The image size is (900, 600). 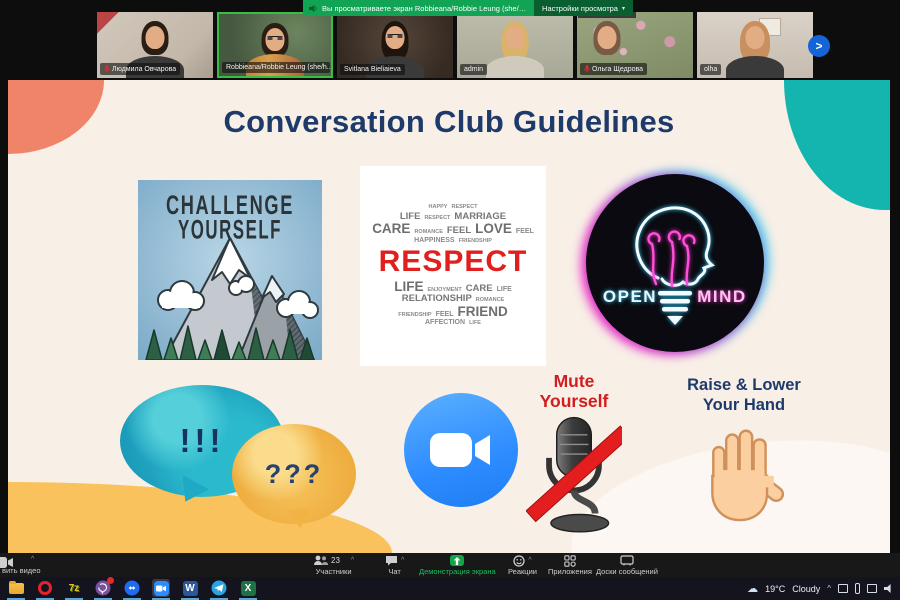 I want to click on whiteboards-button: Доски сообщений, so click(x=627, y=565).